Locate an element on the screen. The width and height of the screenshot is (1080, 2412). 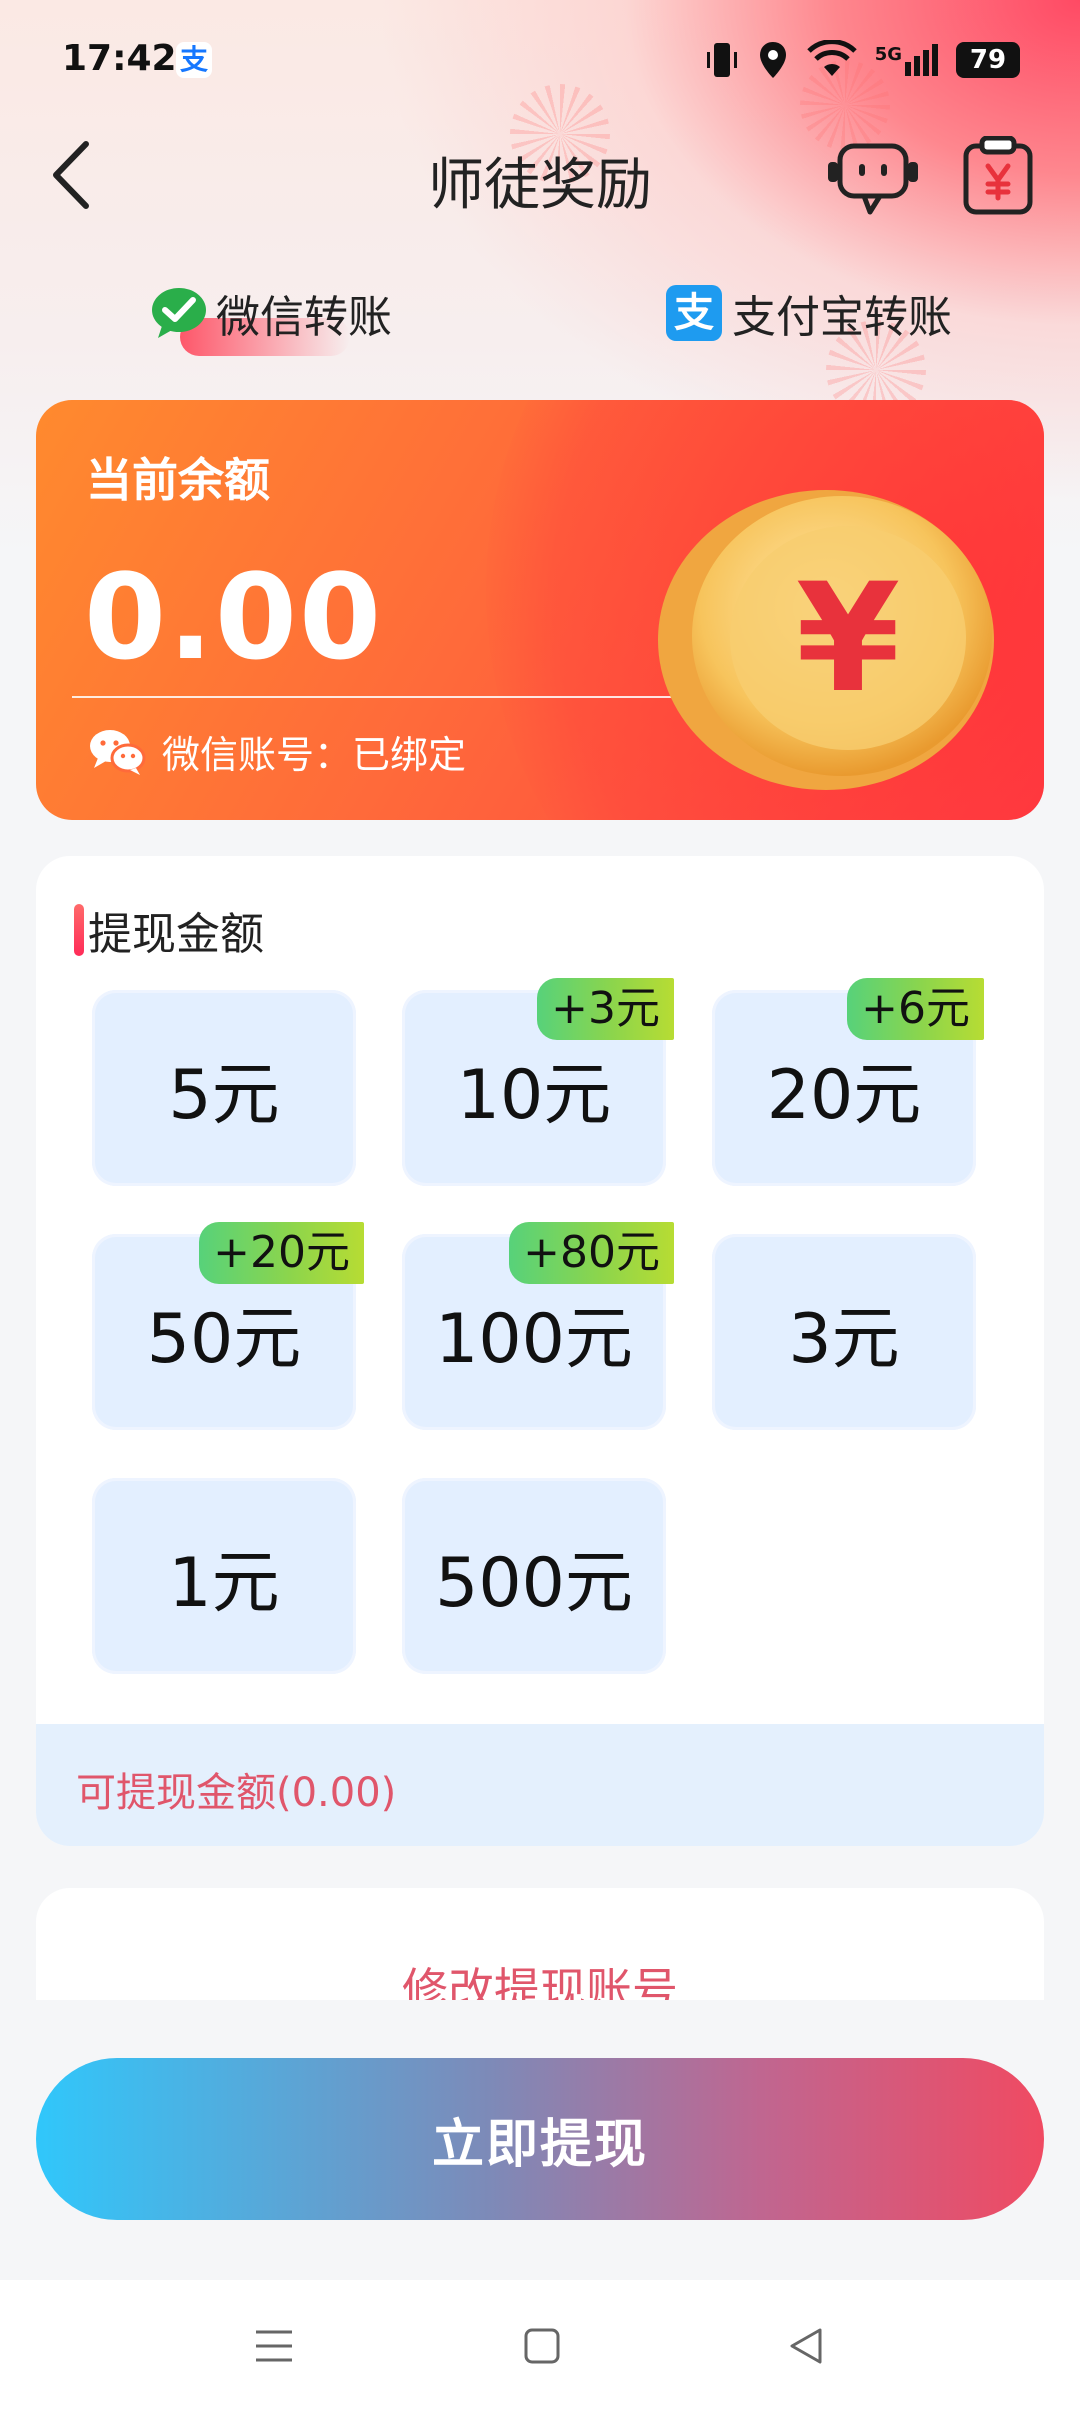
amount-option-3: 3元 is located at coordinates (844, 1332).